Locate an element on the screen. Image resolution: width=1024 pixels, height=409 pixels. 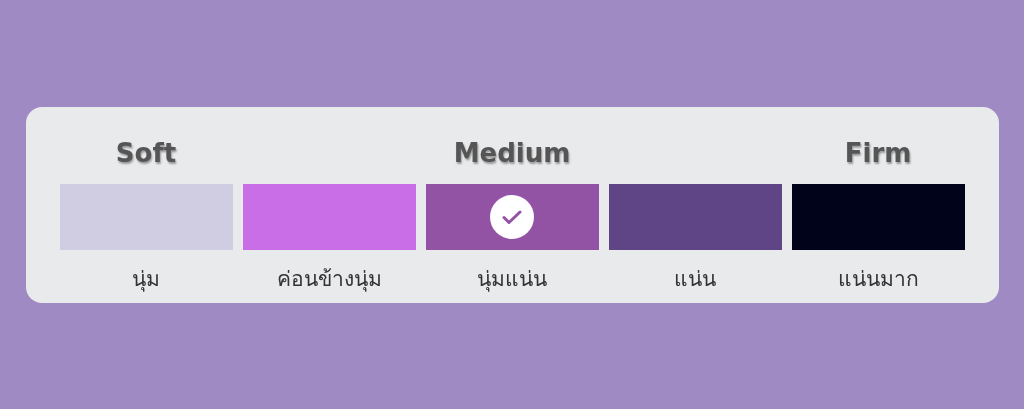
firmness-heading: Soft is located at coordinates (146, 153).